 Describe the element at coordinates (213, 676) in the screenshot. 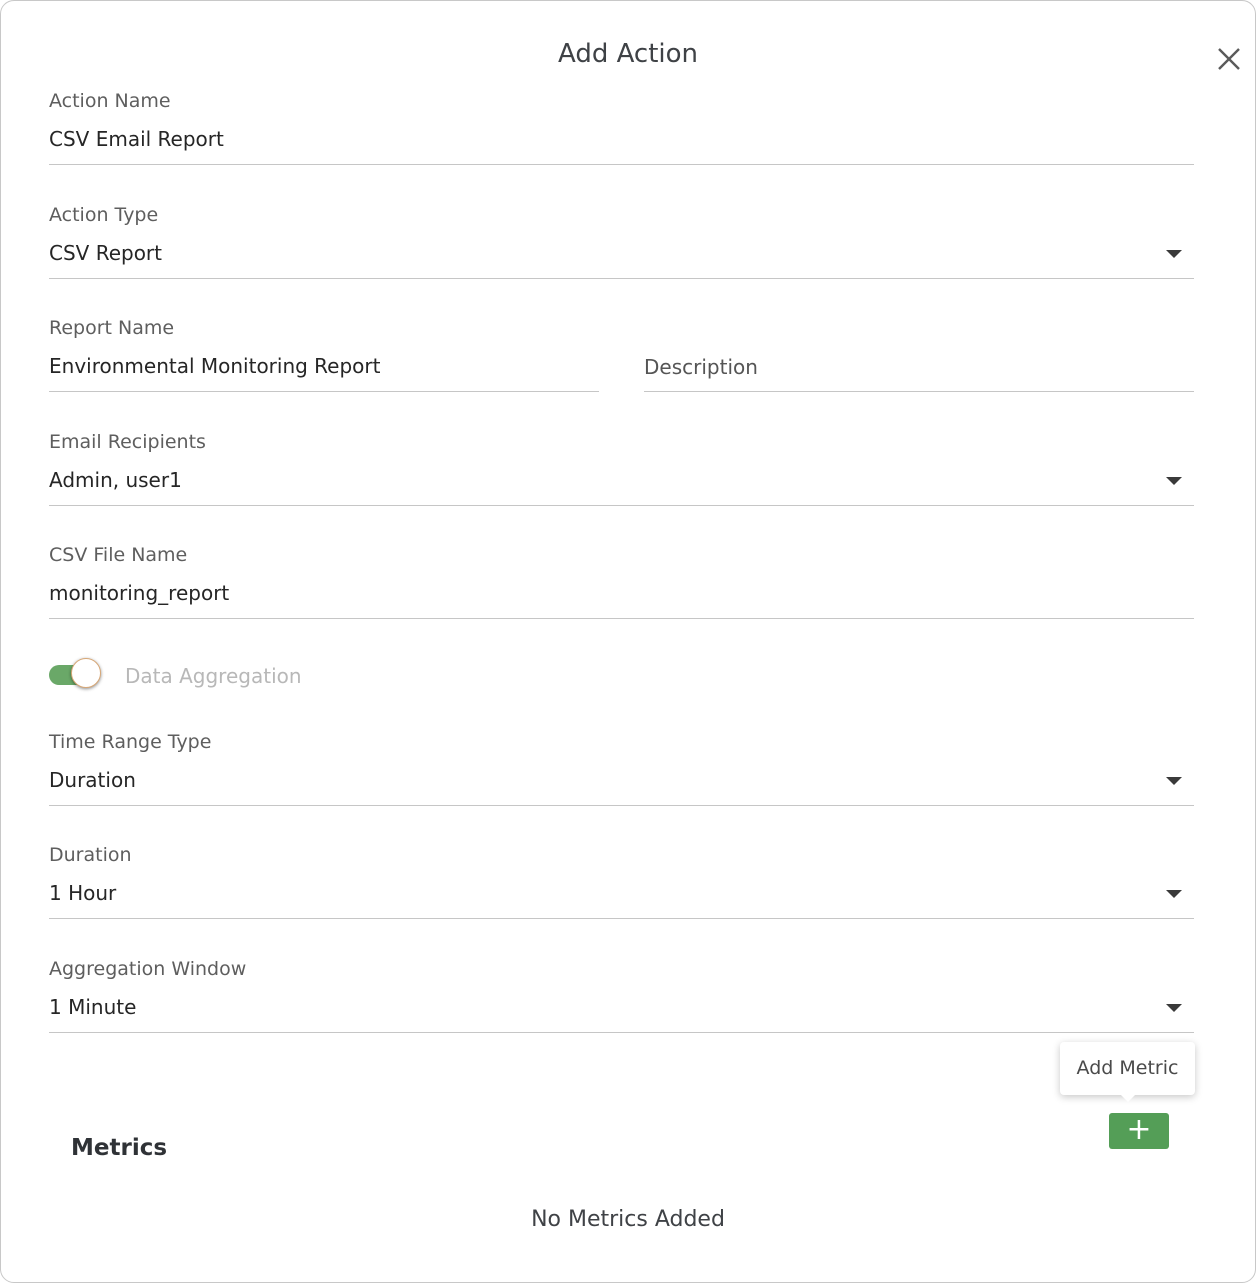

I see `data-aggregation-label: Data Aggregation` at that location.